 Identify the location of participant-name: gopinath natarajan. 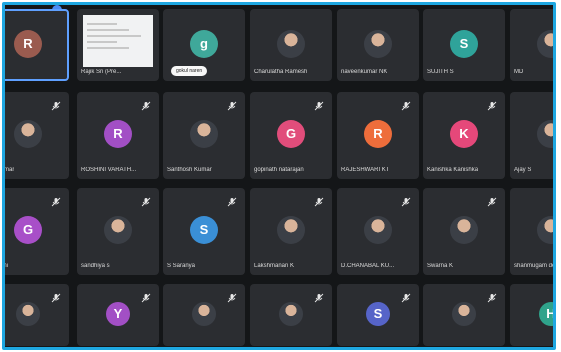
(279, 170).